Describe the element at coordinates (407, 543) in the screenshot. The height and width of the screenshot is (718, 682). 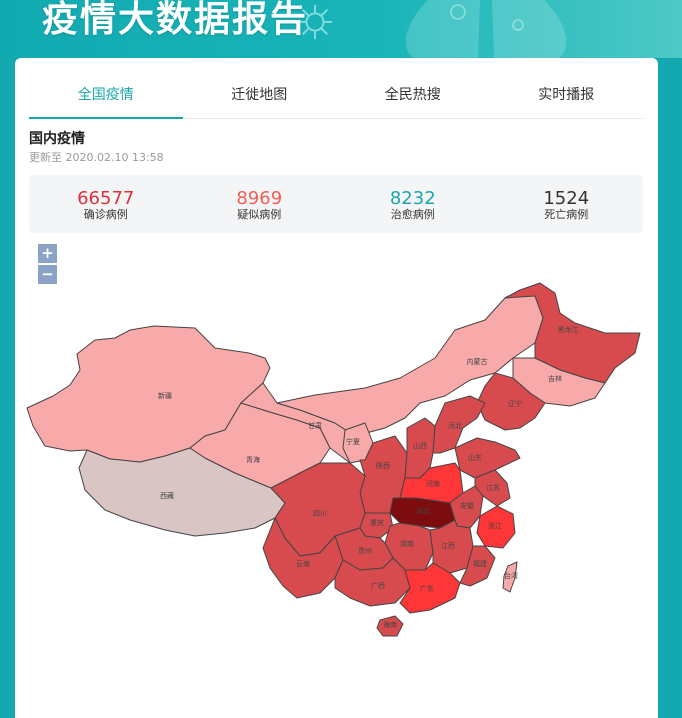
I see `province-label-hunan: 湖南` at that location.